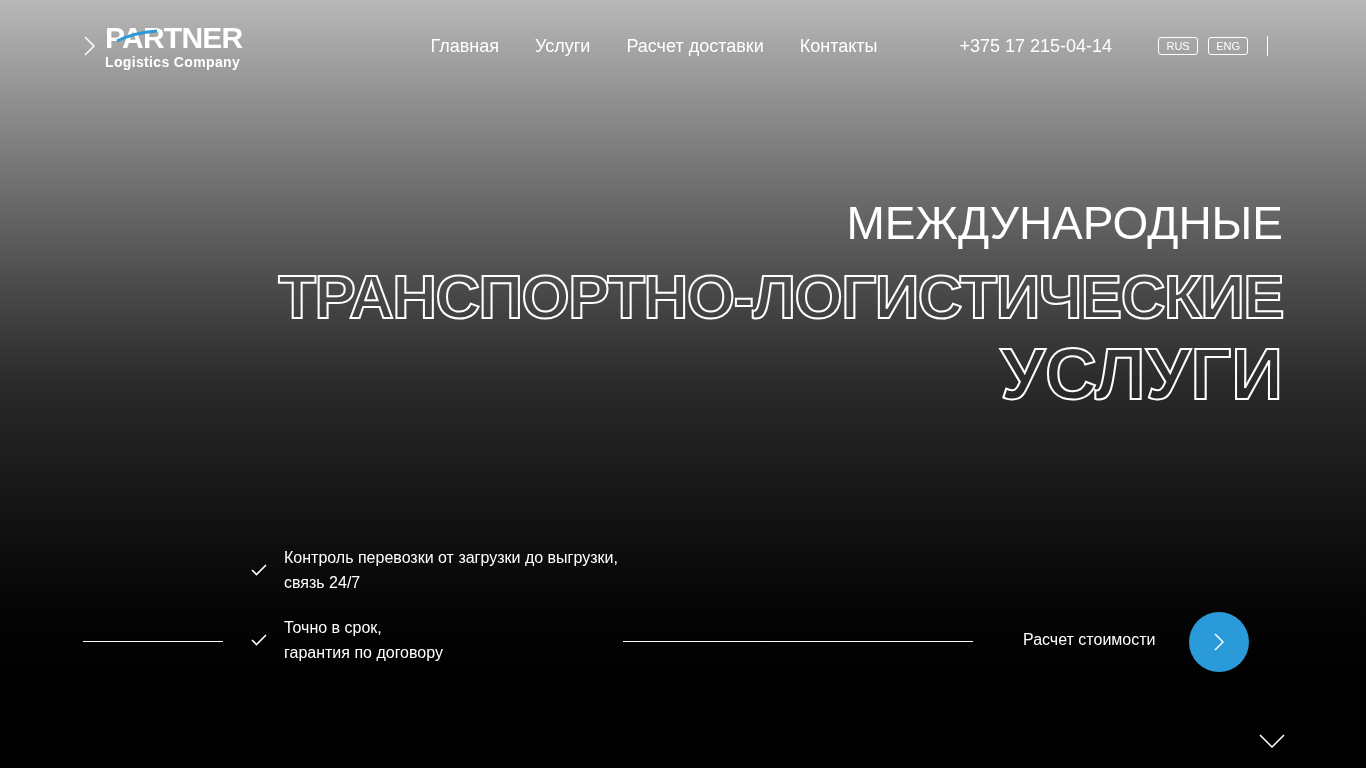 This screenshot has width=1366, height=768. Describe the element at coordinates (695, 46) in the screenshot. I see `nav-link: Расчет доставки` at that location.